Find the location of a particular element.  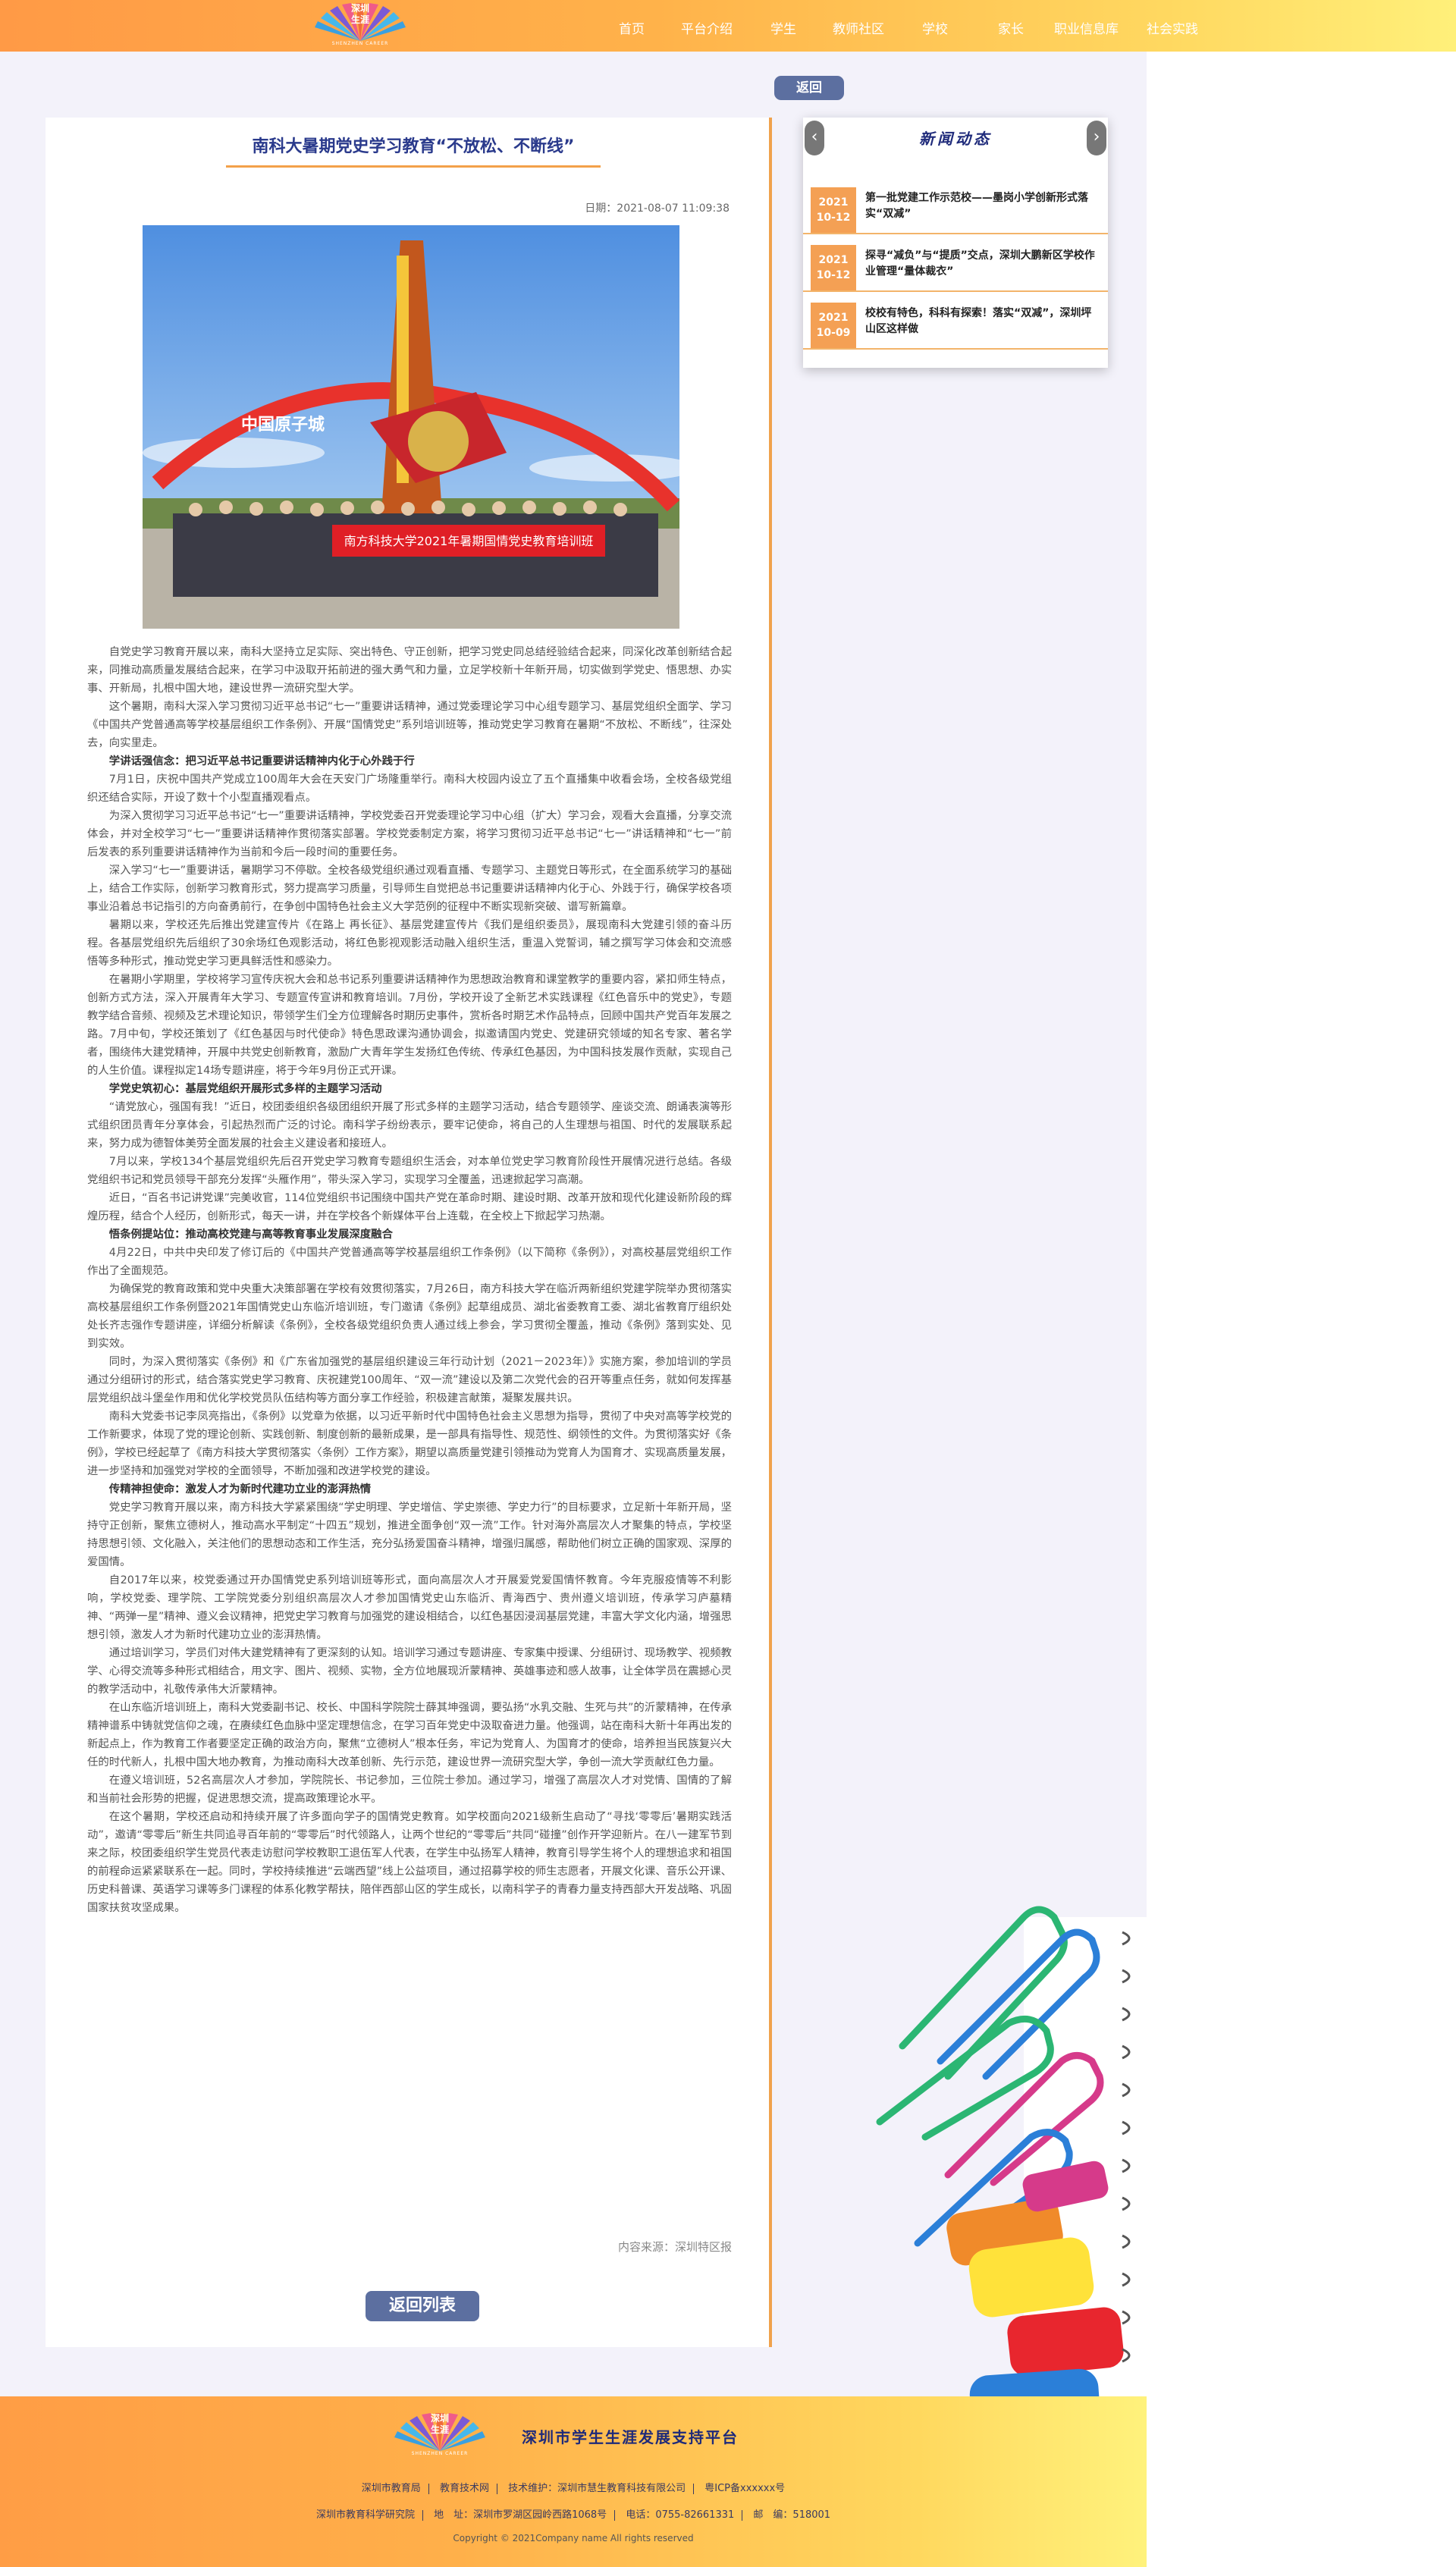

paper-clips-decoration-icon is located at coordinates (1011, 2151).